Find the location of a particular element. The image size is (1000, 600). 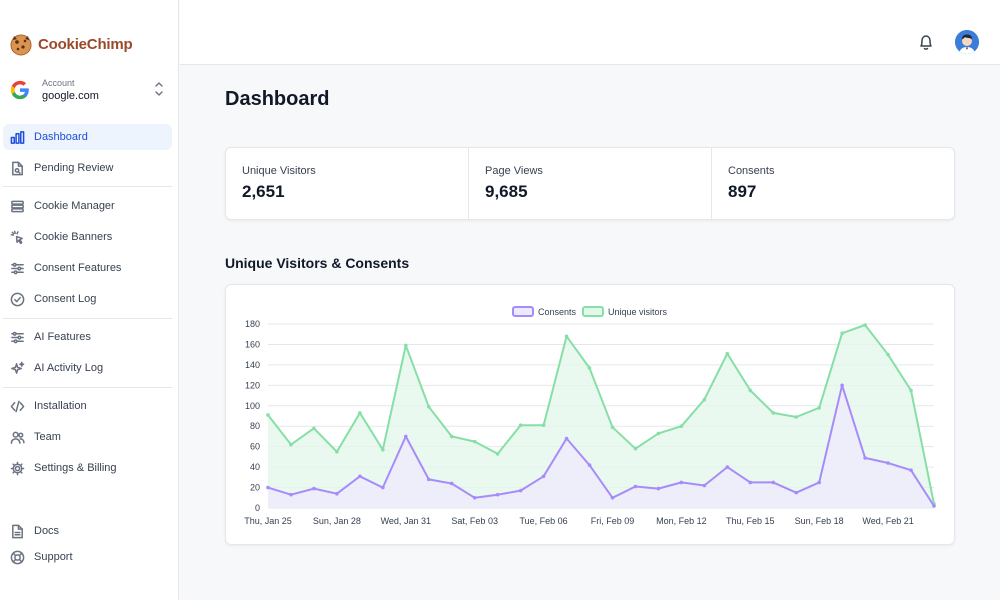

sidebar-item-team: Team is located at coordinates (87, 437).